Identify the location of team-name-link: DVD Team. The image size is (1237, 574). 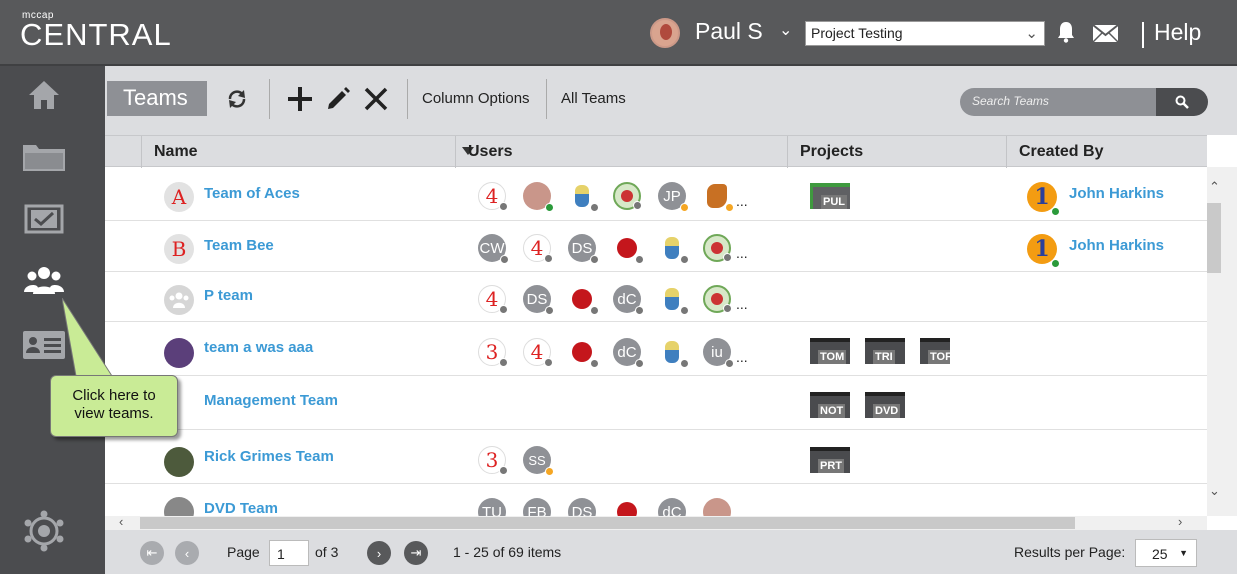
(241, 508).